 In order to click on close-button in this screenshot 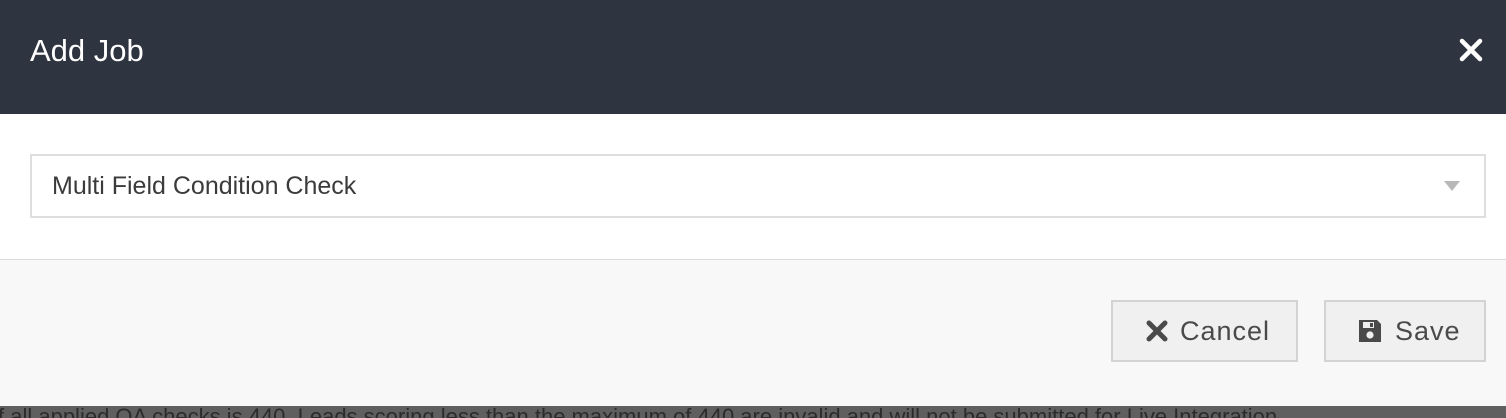, I will do `click(1471, 50)`.